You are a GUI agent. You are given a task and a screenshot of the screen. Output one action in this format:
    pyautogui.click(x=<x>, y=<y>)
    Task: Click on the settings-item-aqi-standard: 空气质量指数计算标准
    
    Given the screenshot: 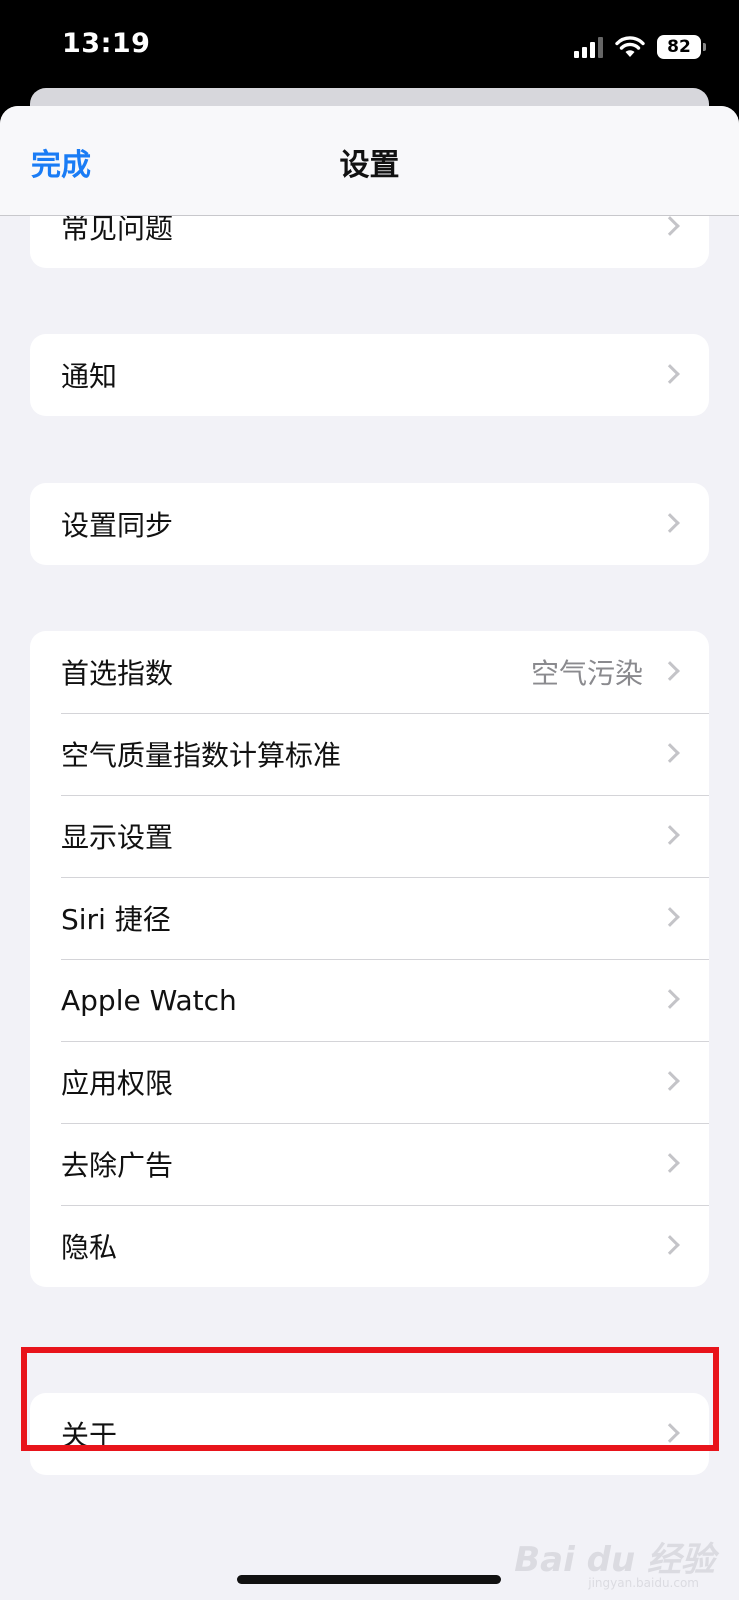 What is the action you would take?
    pyautogui.click(x=369, y=754)
    